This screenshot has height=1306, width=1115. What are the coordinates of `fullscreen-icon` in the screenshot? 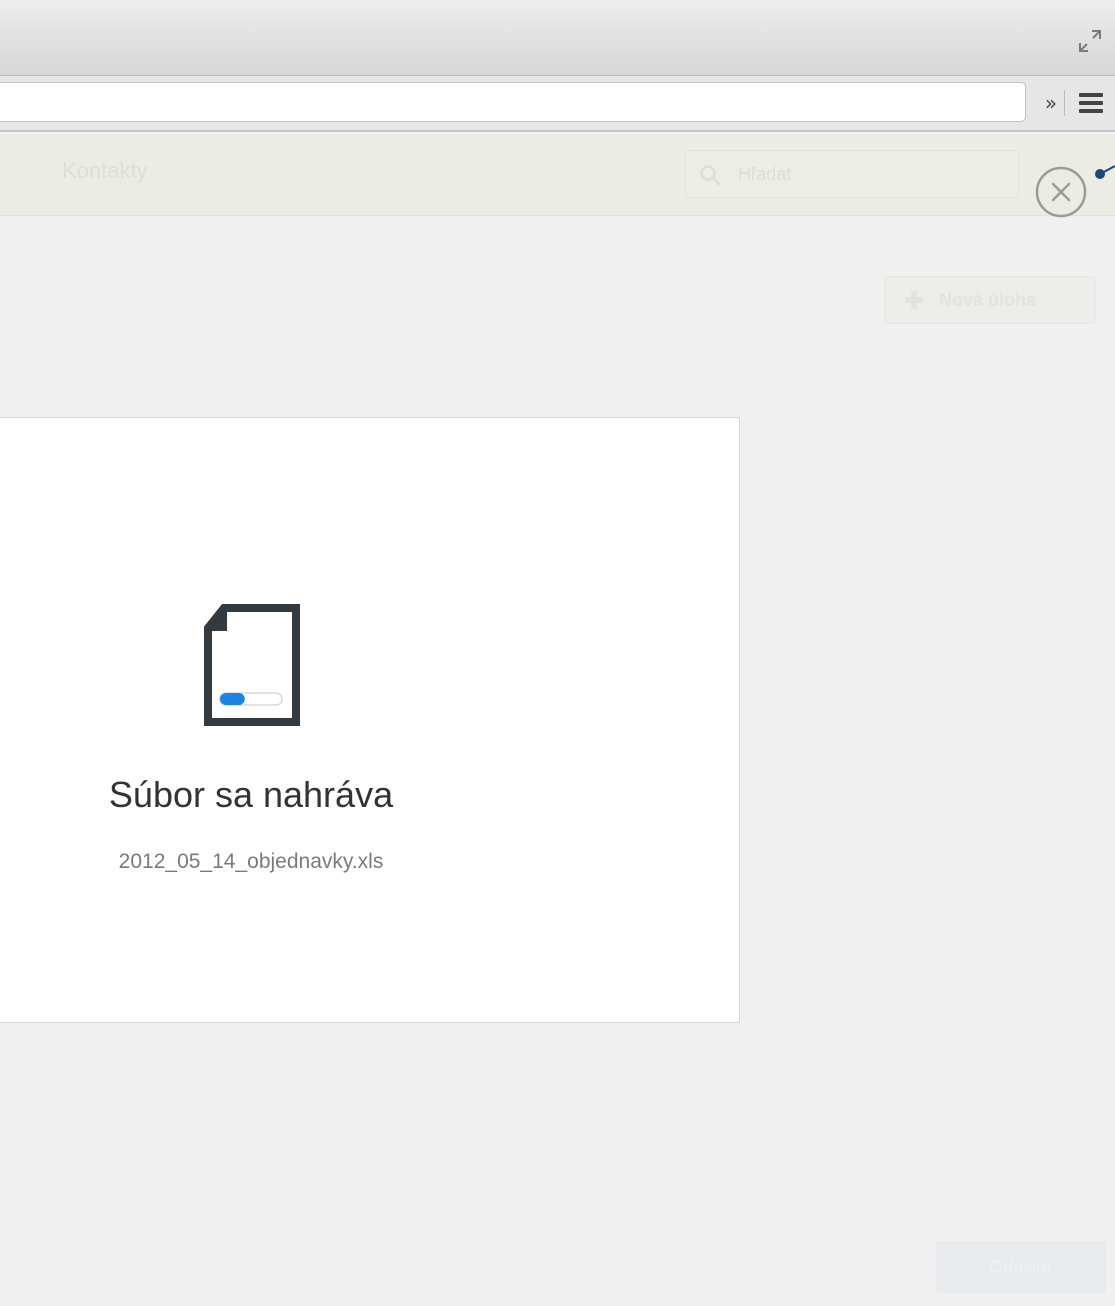 It's located at (1090, 41).